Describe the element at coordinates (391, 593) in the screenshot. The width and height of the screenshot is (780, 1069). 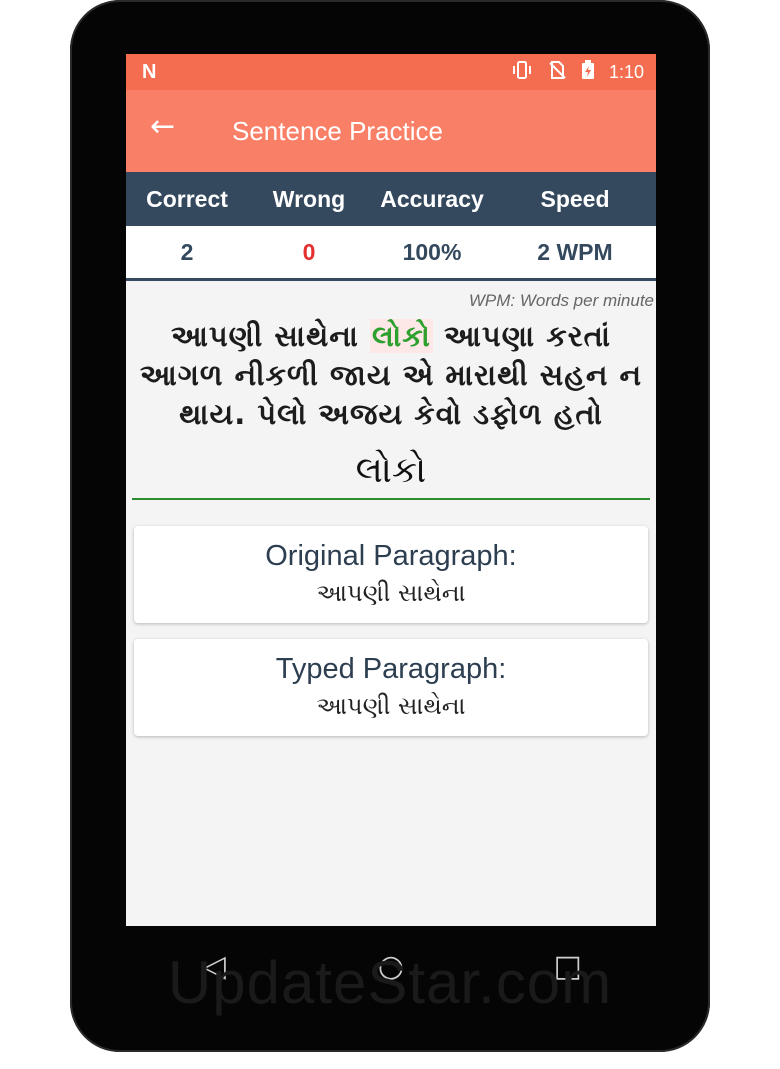
I see `original-paragraph-text: આપણી સાથેના` at that location.